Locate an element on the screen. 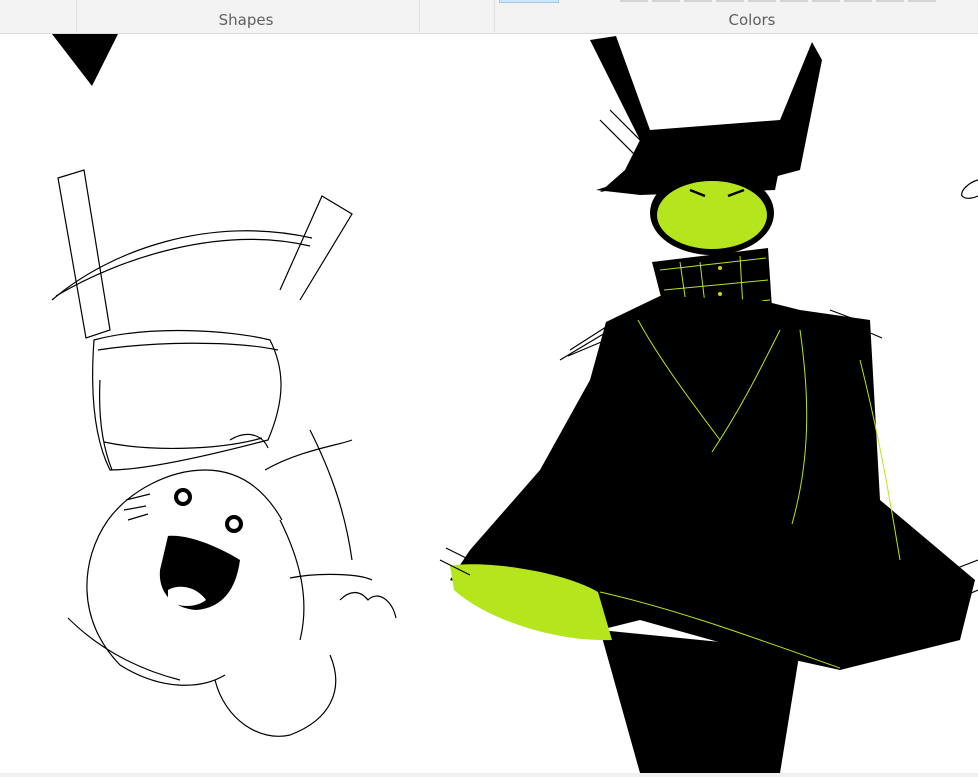  black-triangle-shape is located at coordinates (85, 60).